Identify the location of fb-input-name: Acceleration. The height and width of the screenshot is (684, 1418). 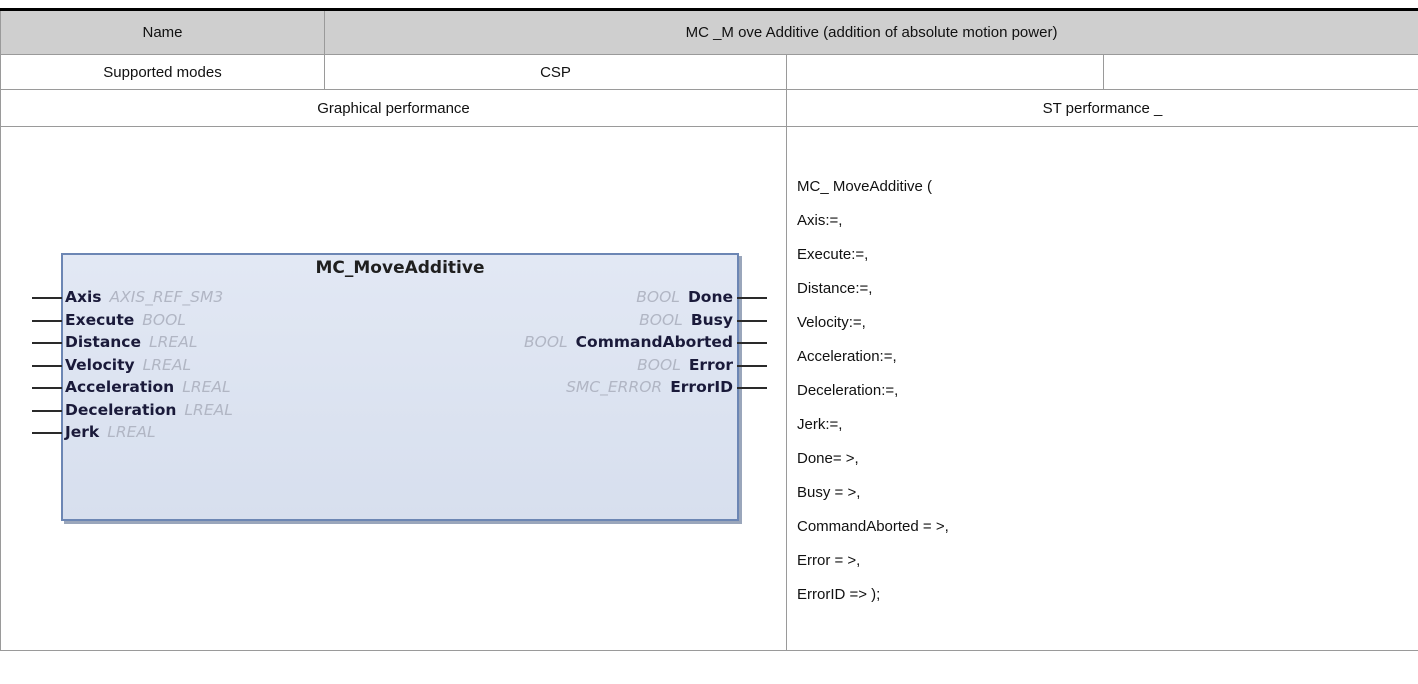
(120, 387).